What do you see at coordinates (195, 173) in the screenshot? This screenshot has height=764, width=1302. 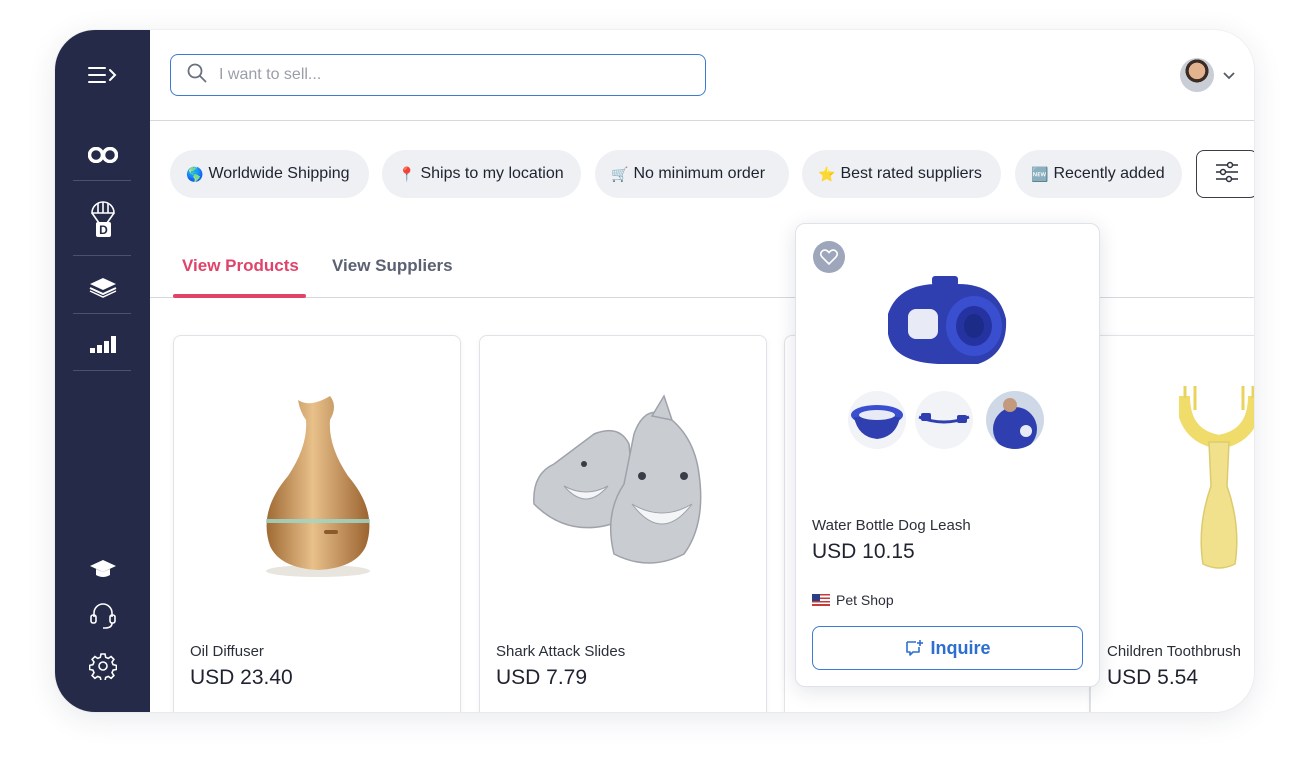 I see `globe-icon: 🌎` at bounding box center [195, 173].